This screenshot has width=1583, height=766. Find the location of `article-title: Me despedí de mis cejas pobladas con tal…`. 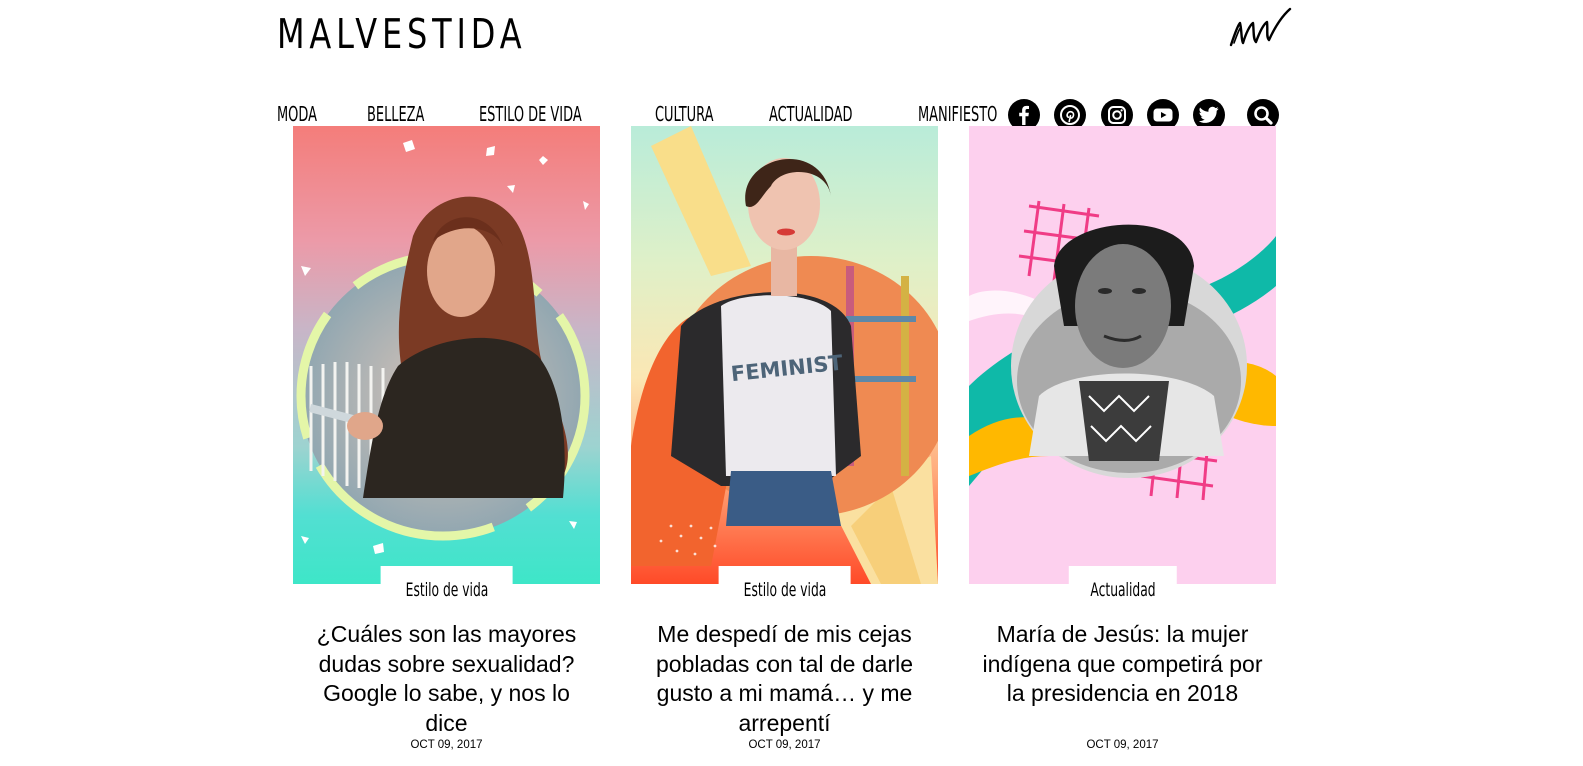

article-title: Me despedí de mis cejas pobladas con tal… is located at coordinates (784, 679).